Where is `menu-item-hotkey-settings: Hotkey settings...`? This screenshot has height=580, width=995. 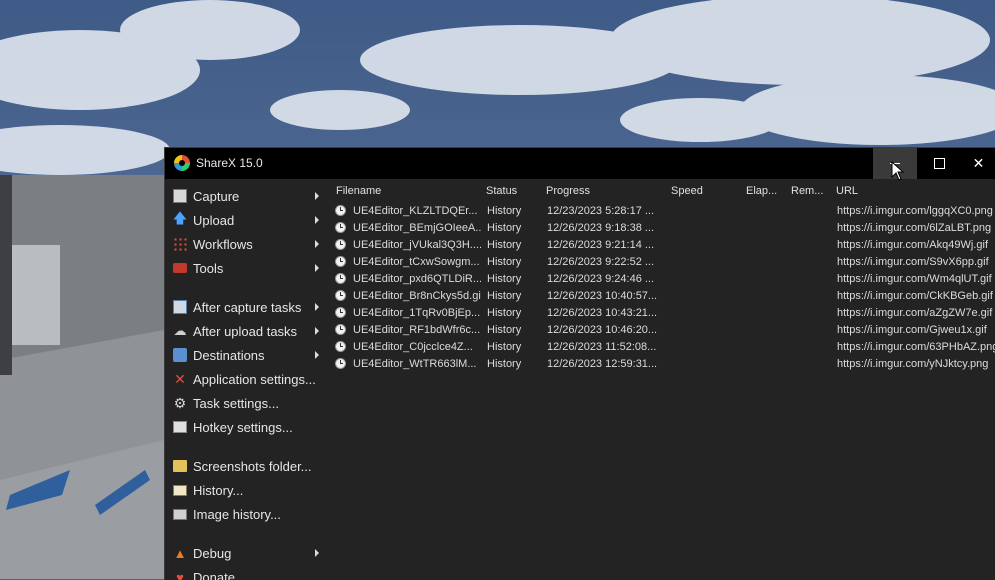 menu-item-hotkey-settings: Hotkey settings... is located at coordinates (249, 427).